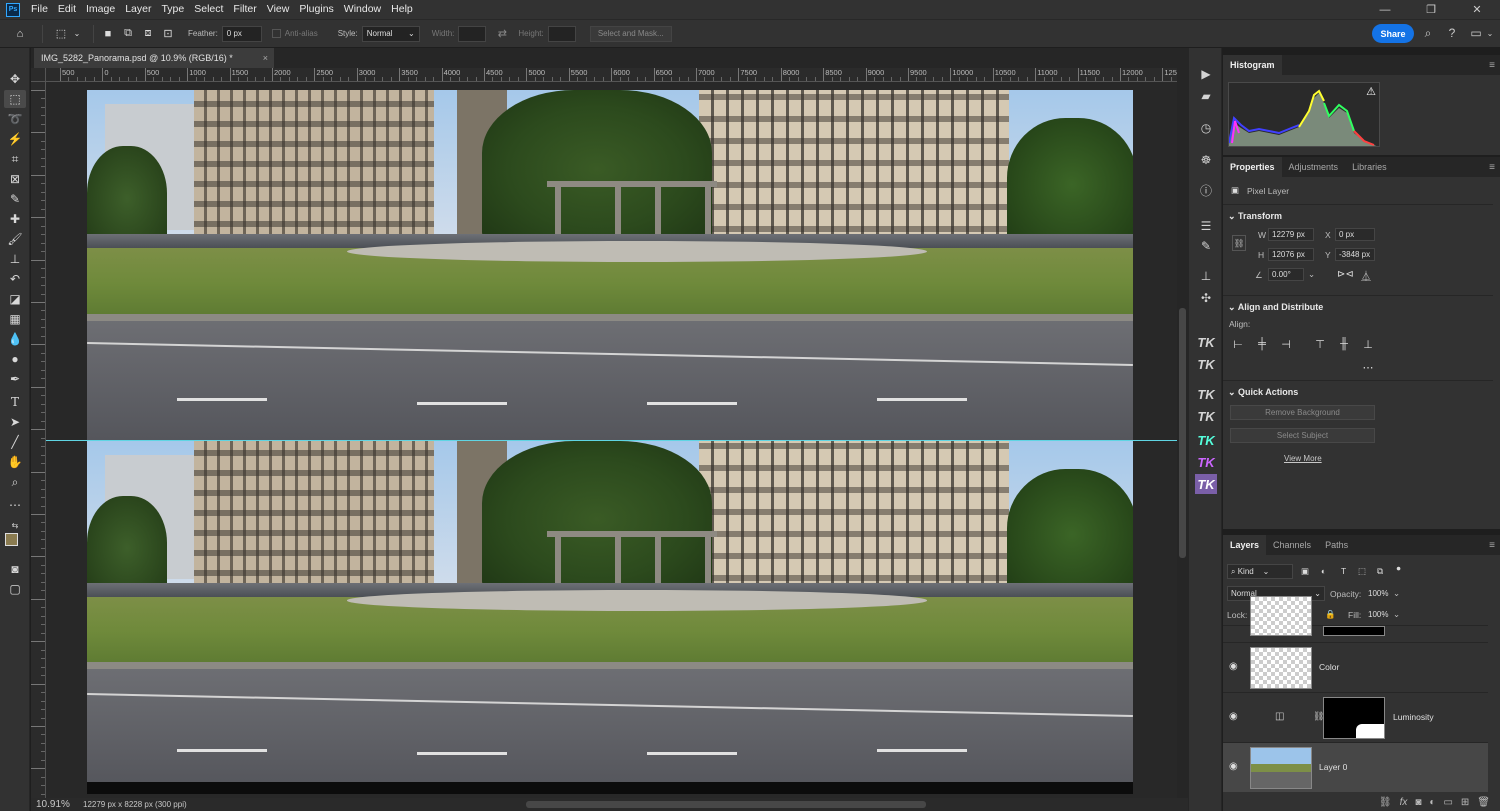 This screenshot has height=811, width=1500. I want to click on search-icon: ⌕, so click(1428, 33).